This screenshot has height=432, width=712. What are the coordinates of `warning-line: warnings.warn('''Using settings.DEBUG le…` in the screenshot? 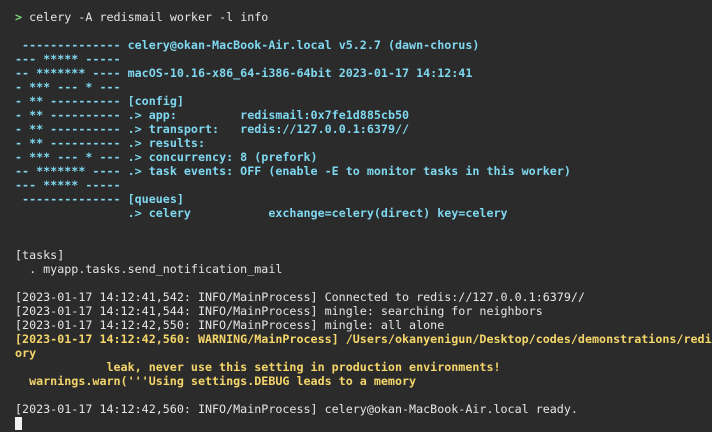 It's located at (216, 381).